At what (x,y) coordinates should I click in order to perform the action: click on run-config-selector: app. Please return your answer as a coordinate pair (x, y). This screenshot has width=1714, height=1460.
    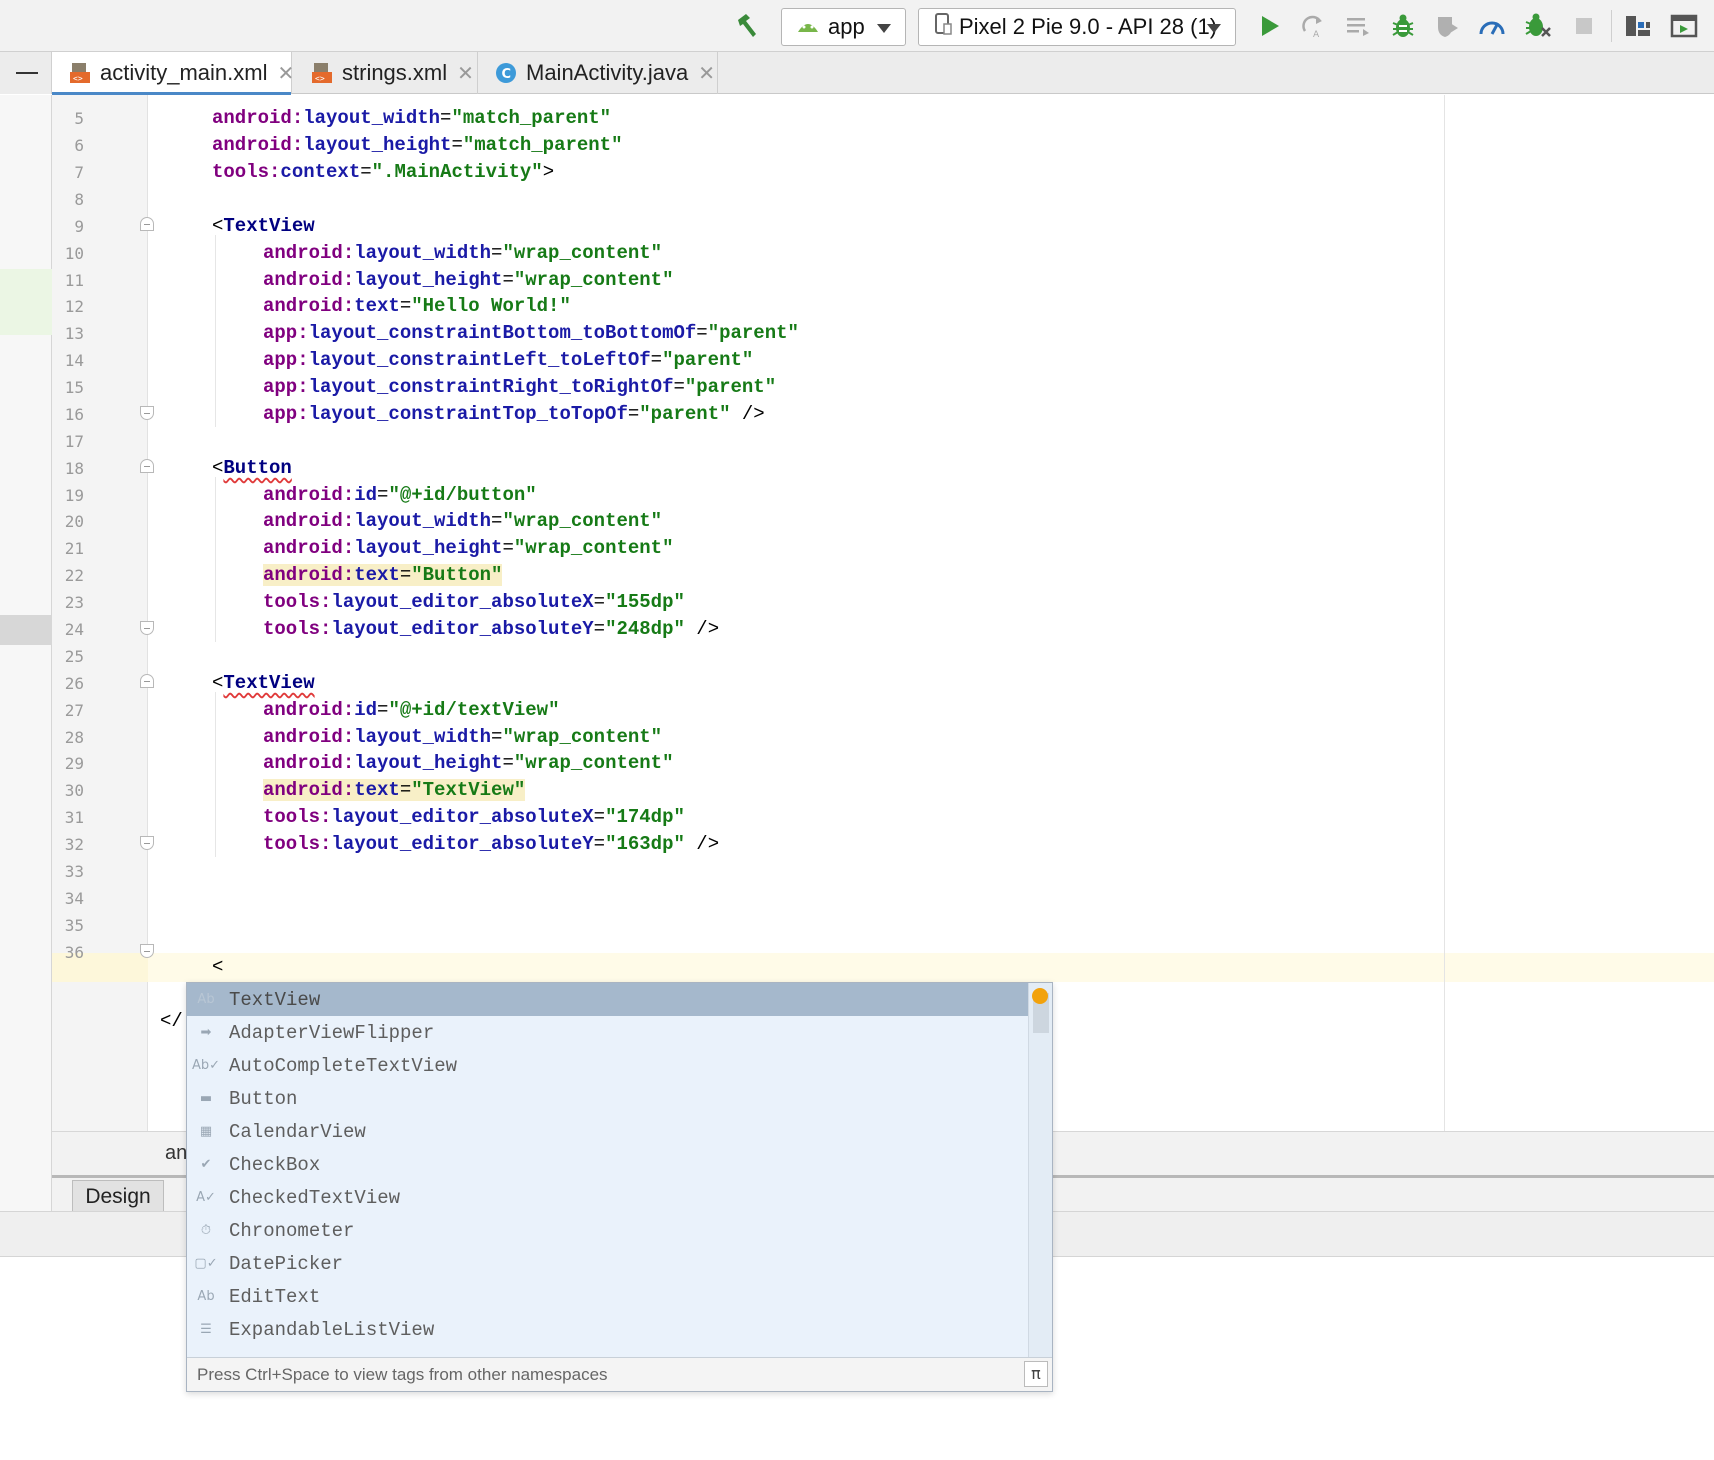
    Looking at the image, I should click on (843, 27).